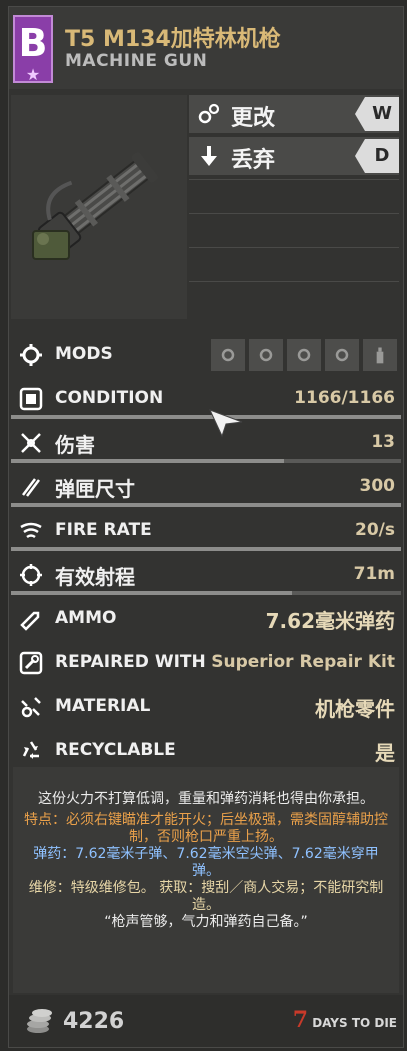 This screenshot has width=407, height=1051. I want to click on item-preview, so click(99, 207).